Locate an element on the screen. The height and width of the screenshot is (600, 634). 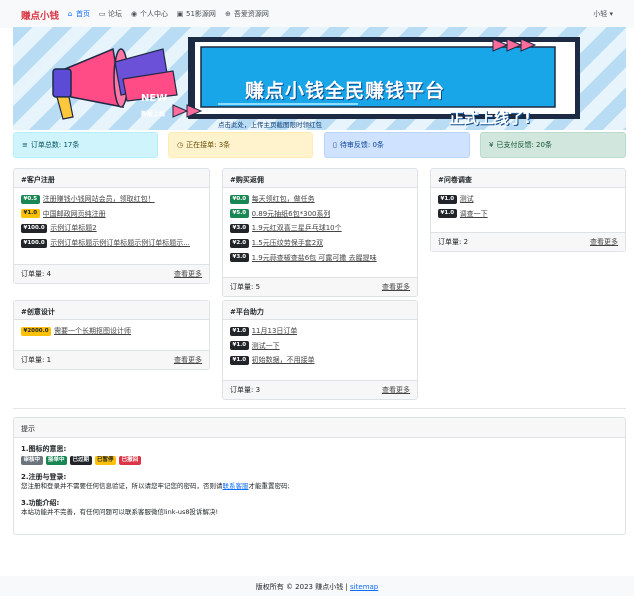
stat-pending-feedback: ▯ 待审反馈: 0条 is located at coordinates (397, 145).